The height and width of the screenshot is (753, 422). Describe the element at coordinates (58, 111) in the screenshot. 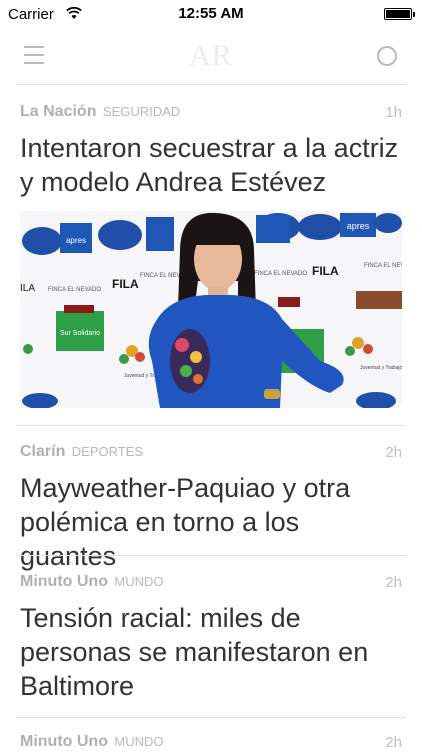

I see `article-source: La Nación` at that location.